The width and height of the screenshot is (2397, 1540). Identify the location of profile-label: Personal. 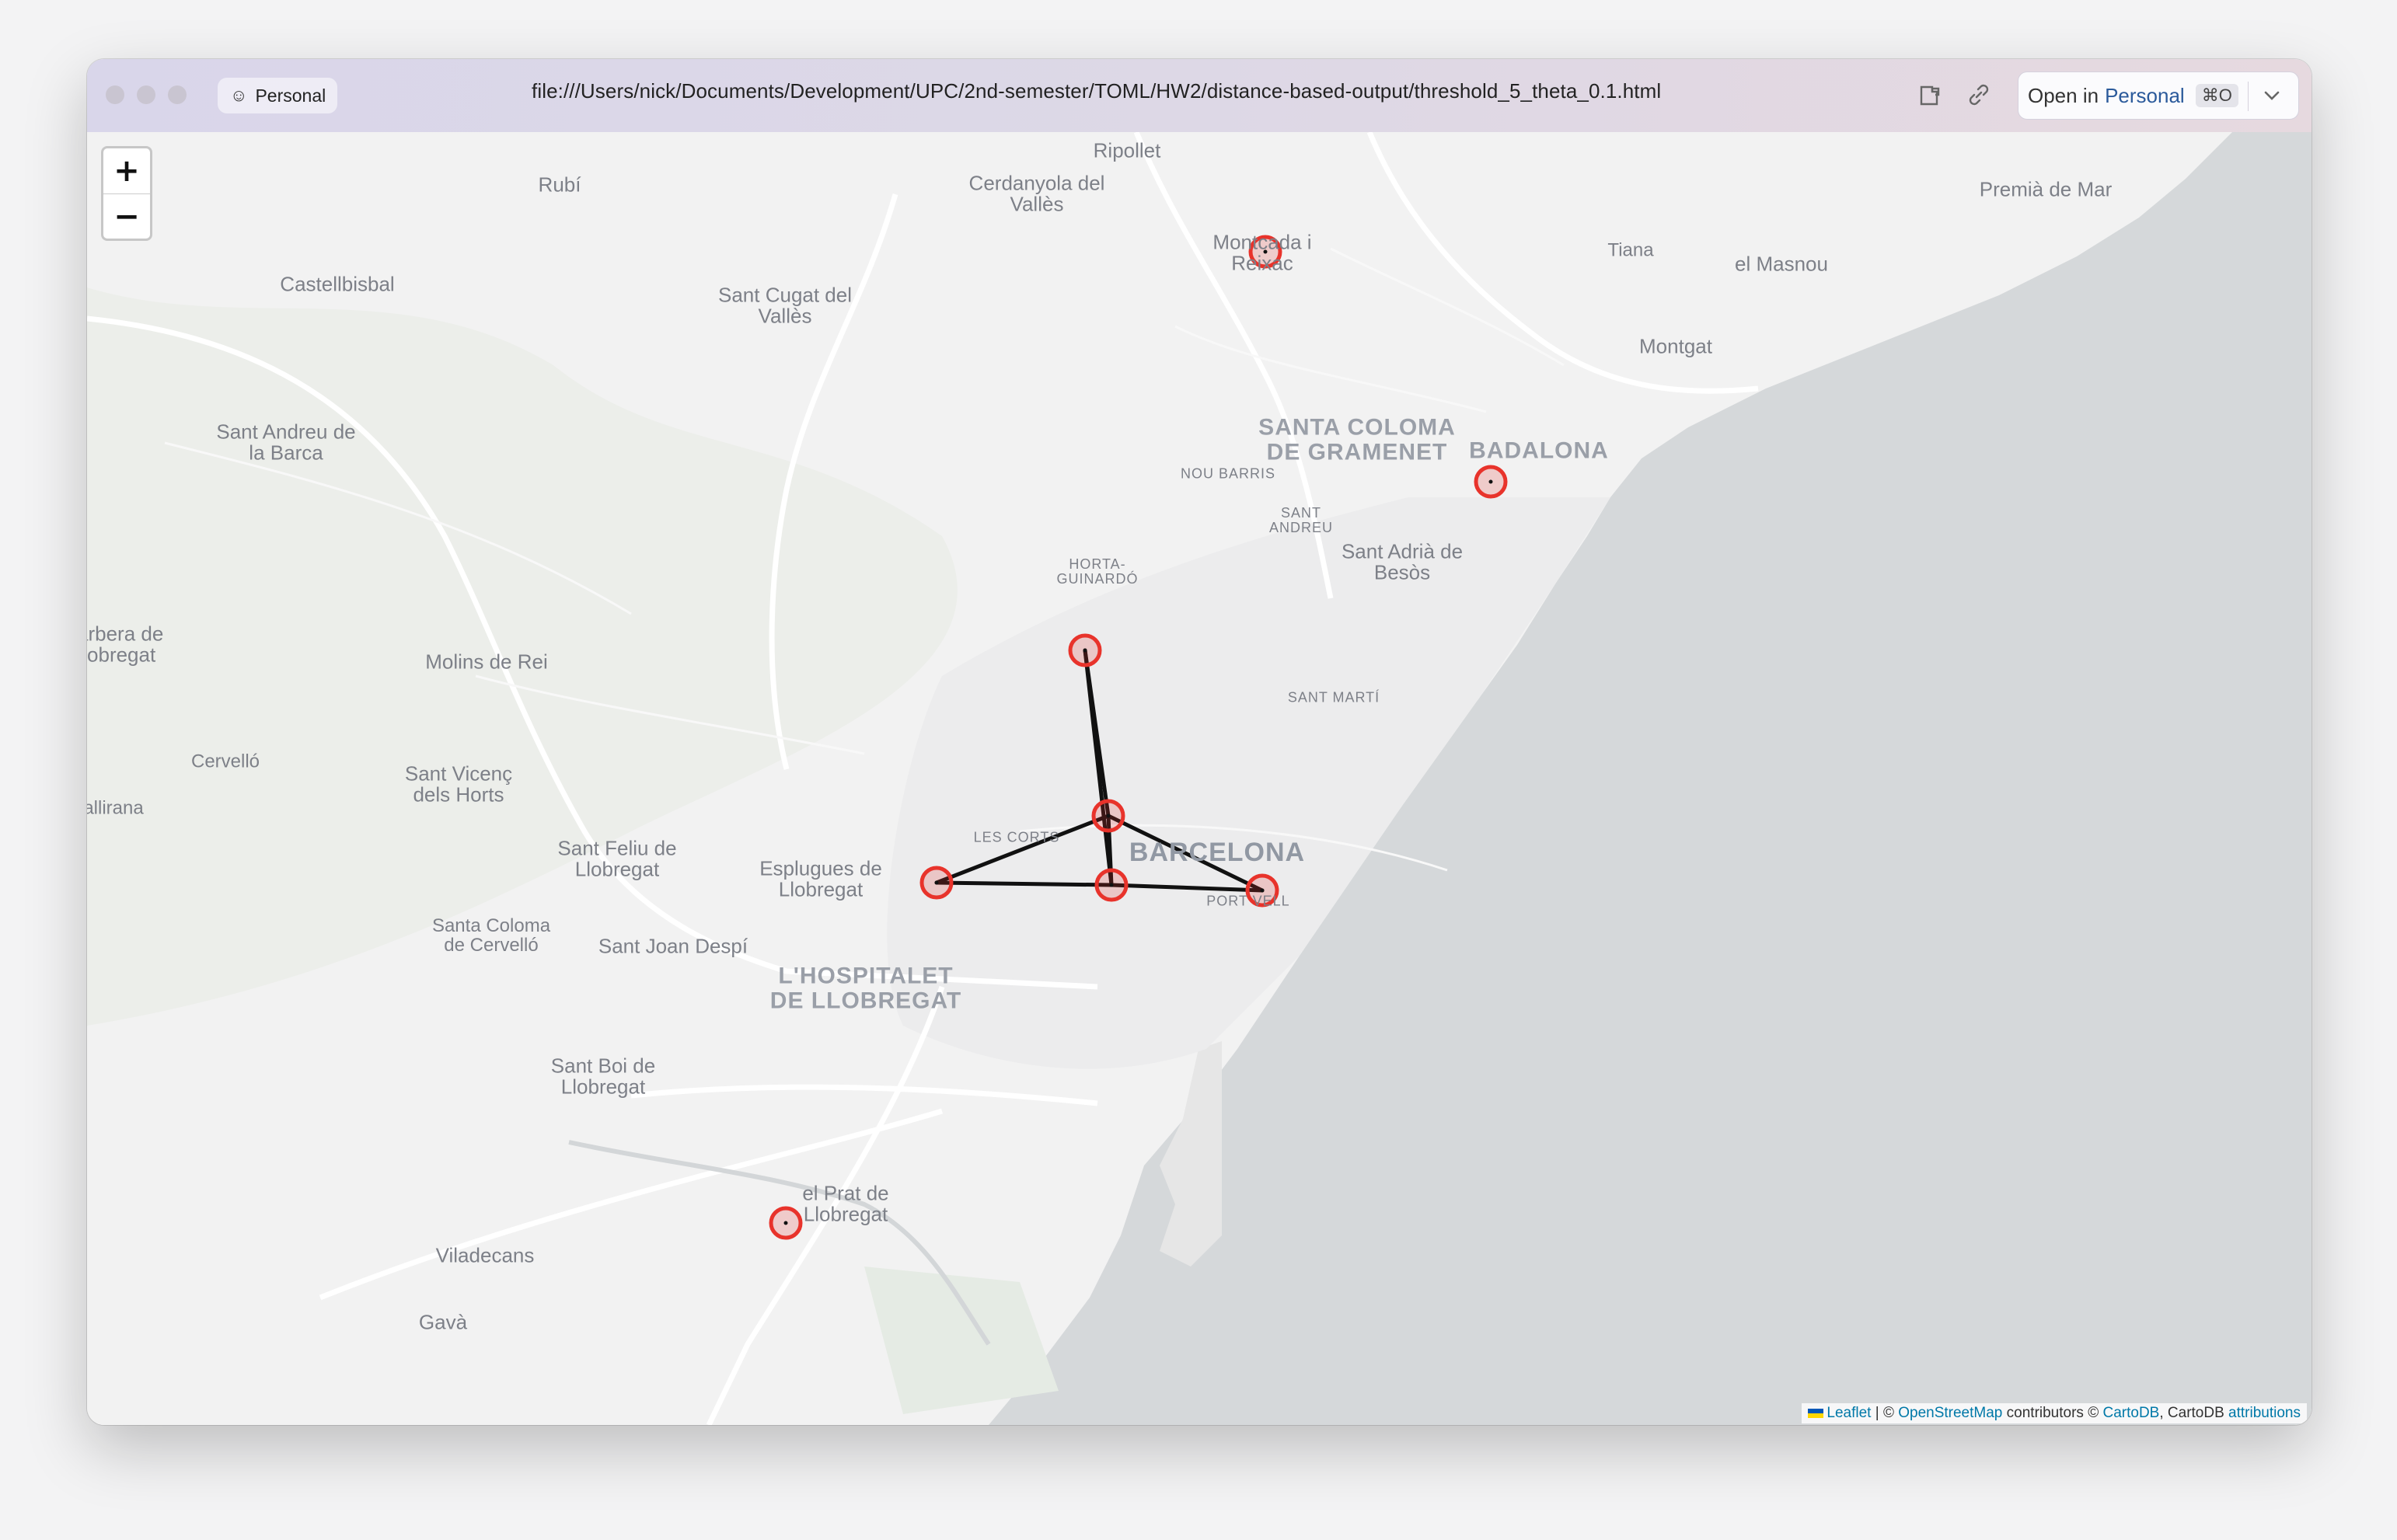
(290, 95).